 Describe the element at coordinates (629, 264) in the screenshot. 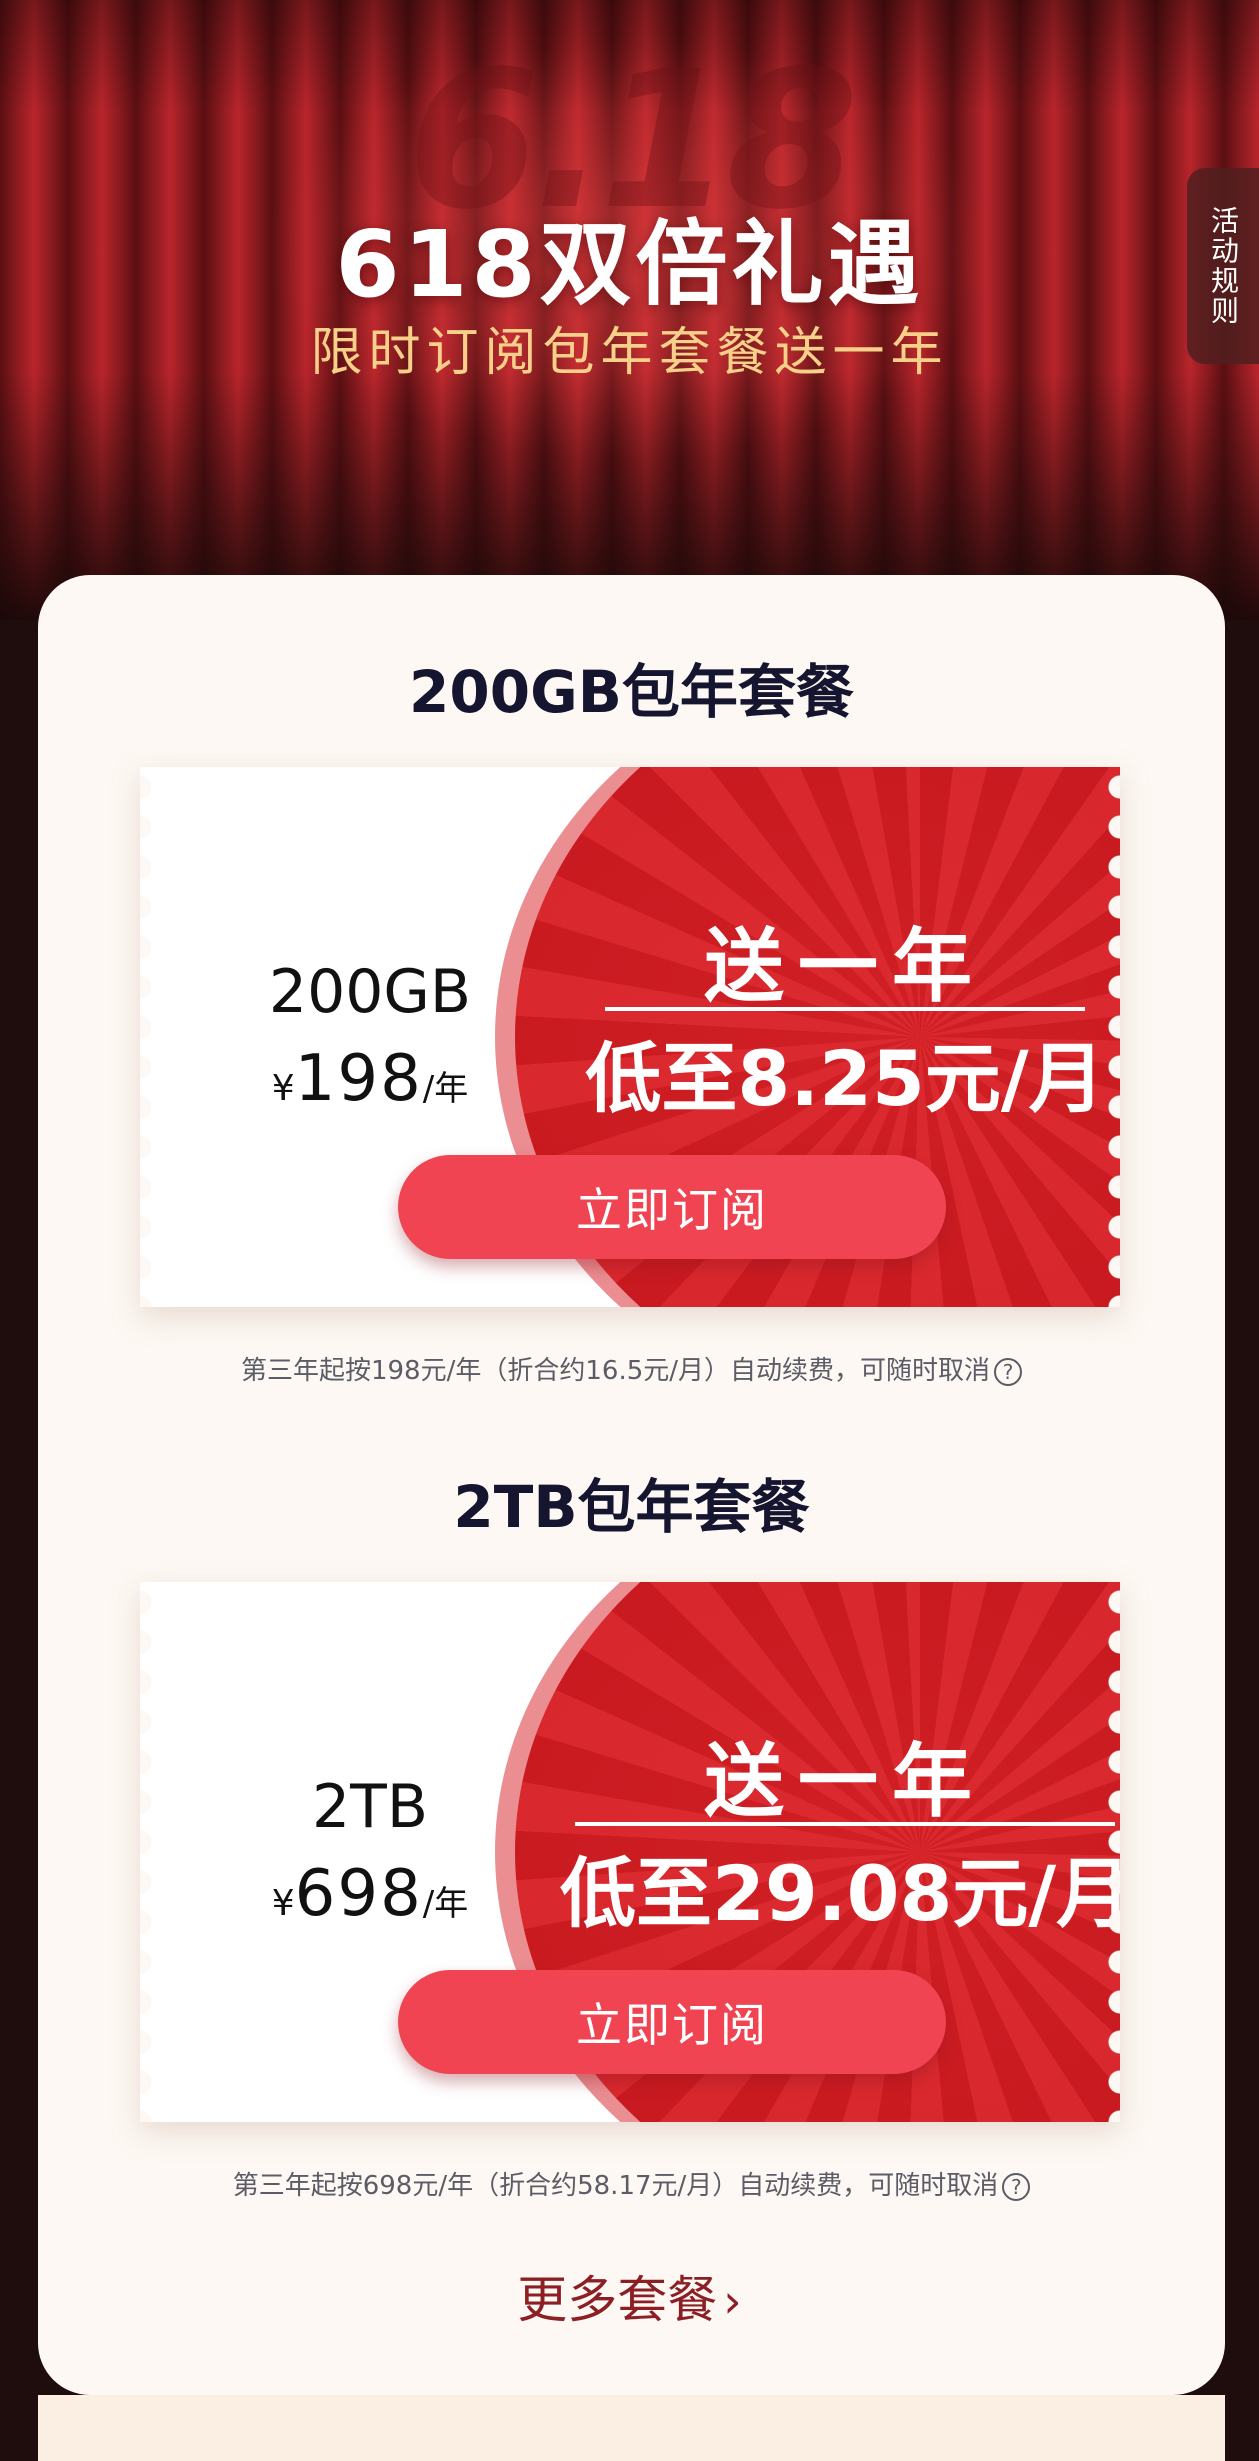

I see `page-title: 618双倍礼遇` at that location.